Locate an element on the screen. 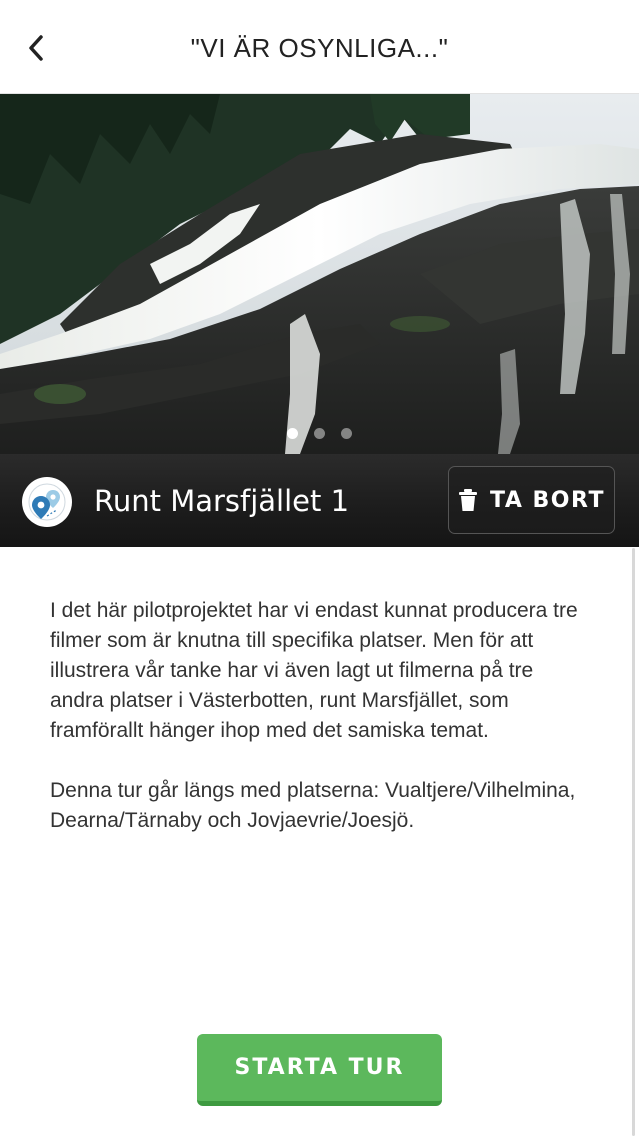 This screenshot has height=1136, width=639. page-title: "VI ÄR OSYNLIGA..." is located at coordinates (319, 48).